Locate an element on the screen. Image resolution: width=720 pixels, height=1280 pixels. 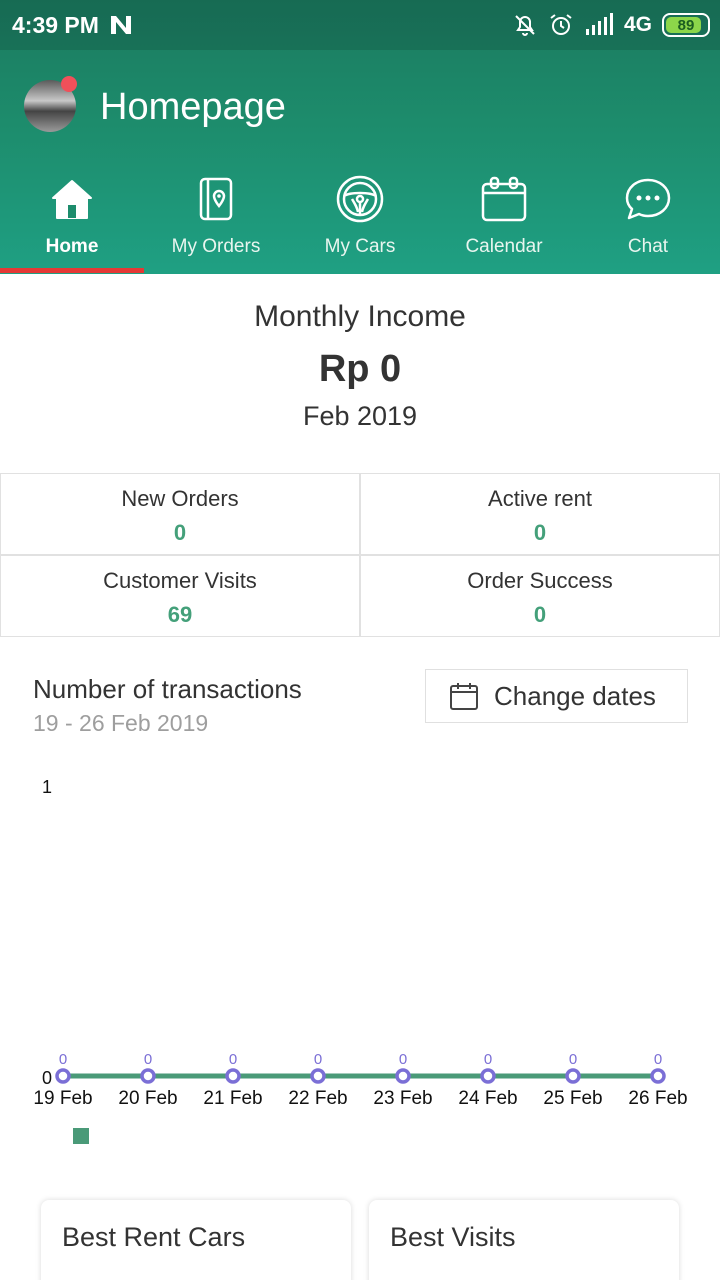
signal-icon is located at coordinates (599, 24).